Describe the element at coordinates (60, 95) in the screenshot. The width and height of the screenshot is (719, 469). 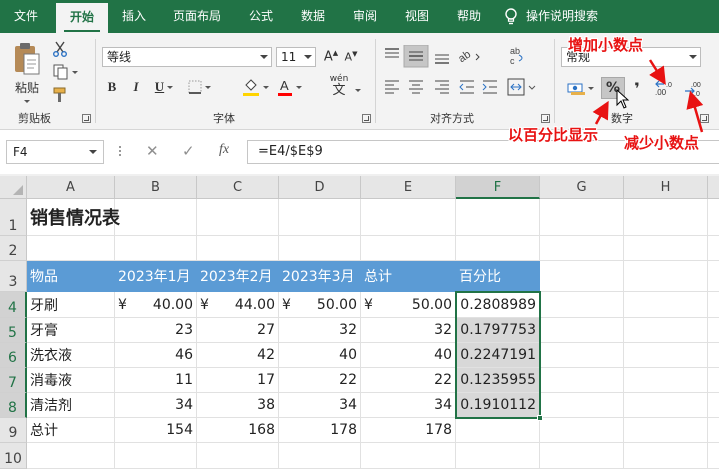
I see `format-painter-button` at that location.